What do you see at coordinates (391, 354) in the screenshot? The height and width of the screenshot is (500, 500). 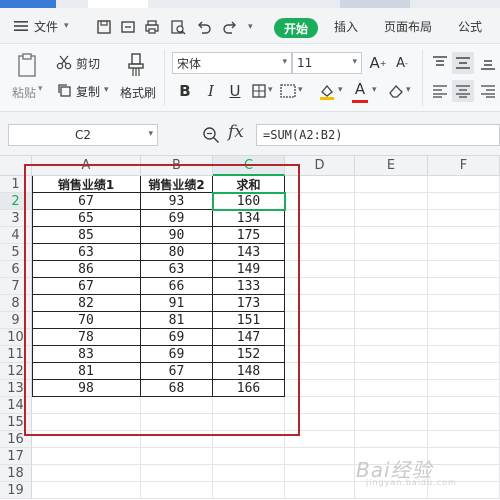 I see `cell-e11` at bounding box center [391, 354].